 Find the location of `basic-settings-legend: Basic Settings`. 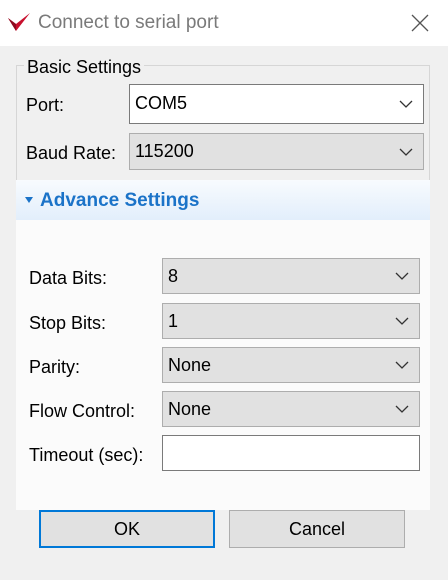

basic-settings-legend: Basic Settings is located at coordinates (84, 67).